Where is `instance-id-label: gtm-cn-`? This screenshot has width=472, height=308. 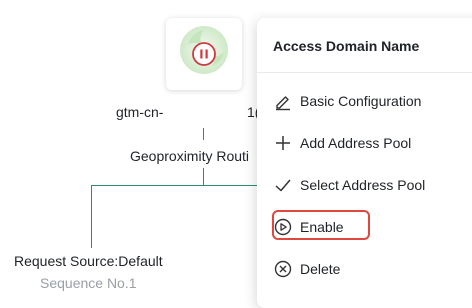 instance-id-label: gtm-cn- is located at coordinates (139, 112).